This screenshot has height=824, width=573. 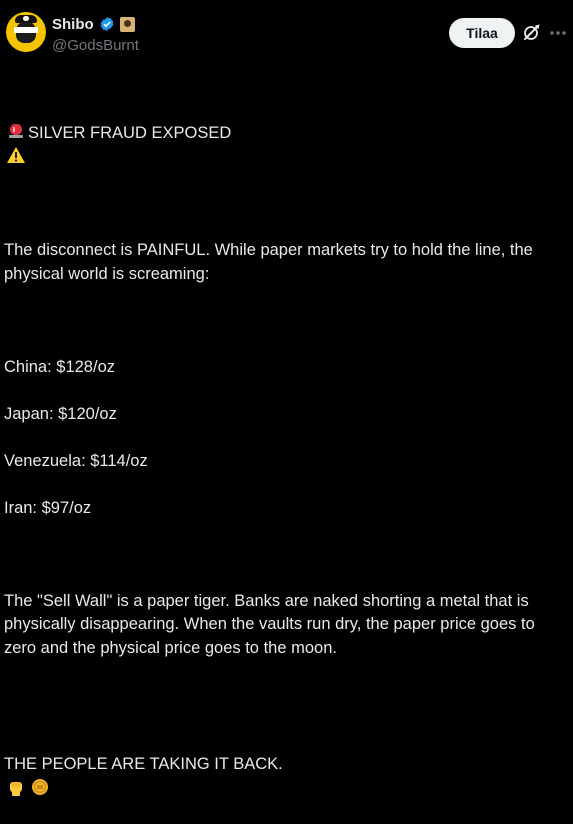 I want to click on post-header: Shibo @GodsBurnt Tilaa, so click(x=286, y=32).